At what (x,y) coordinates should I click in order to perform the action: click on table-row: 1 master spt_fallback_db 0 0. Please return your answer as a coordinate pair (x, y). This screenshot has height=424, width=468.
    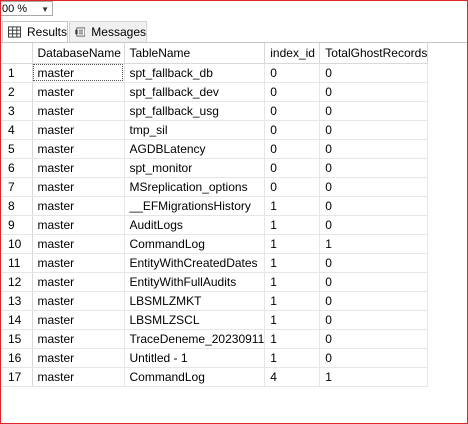
    Looking at the image, I should click on (215, 73).